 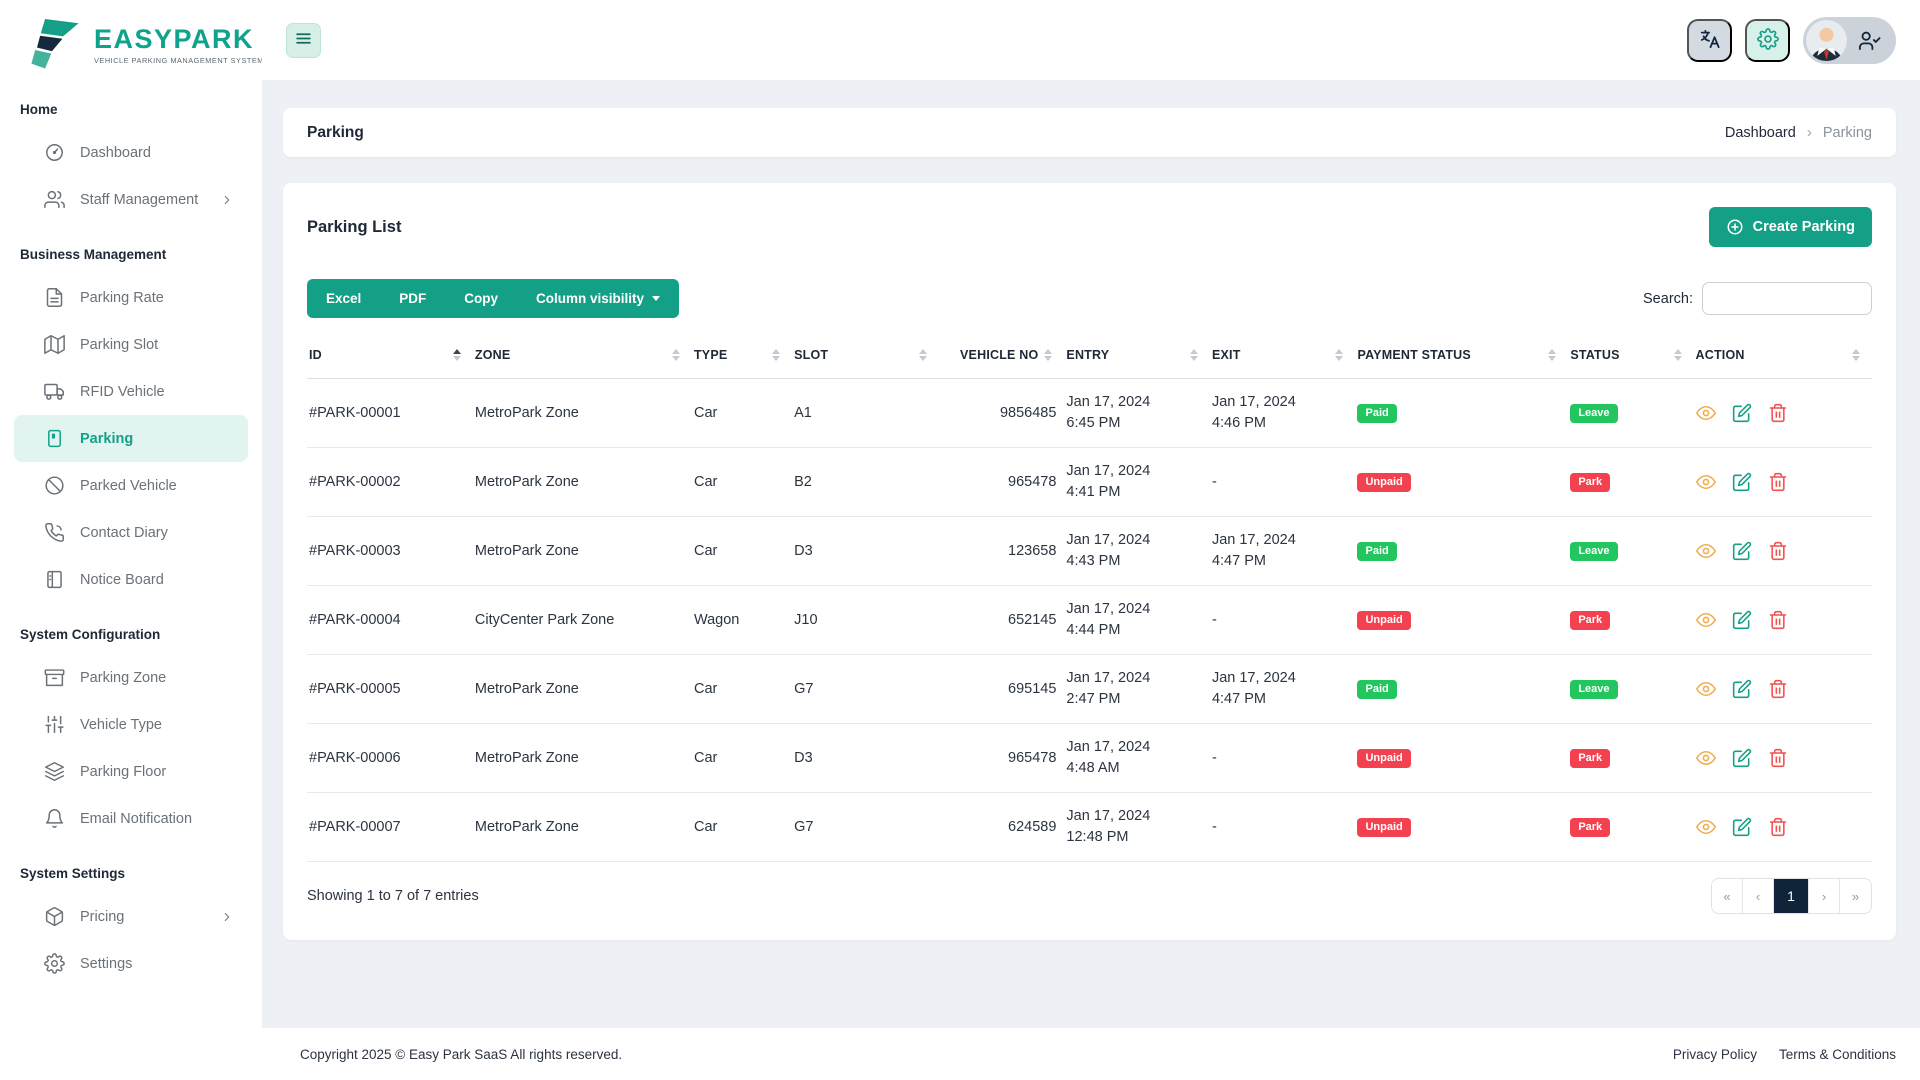 I want to click on cell-slot: A1, so click(x=866, y=413).